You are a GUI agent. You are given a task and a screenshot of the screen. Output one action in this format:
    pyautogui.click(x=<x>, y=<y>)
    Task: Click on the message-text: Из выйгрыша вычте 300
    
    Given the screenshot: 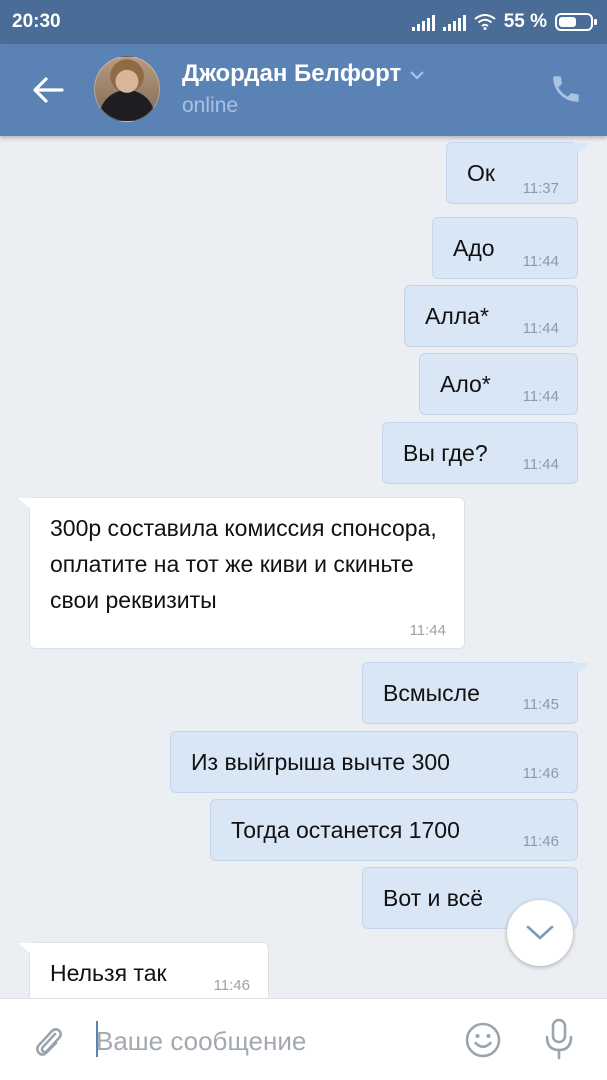 What is the action you would take?
    pyautogui.click(x=320, y=762)
    